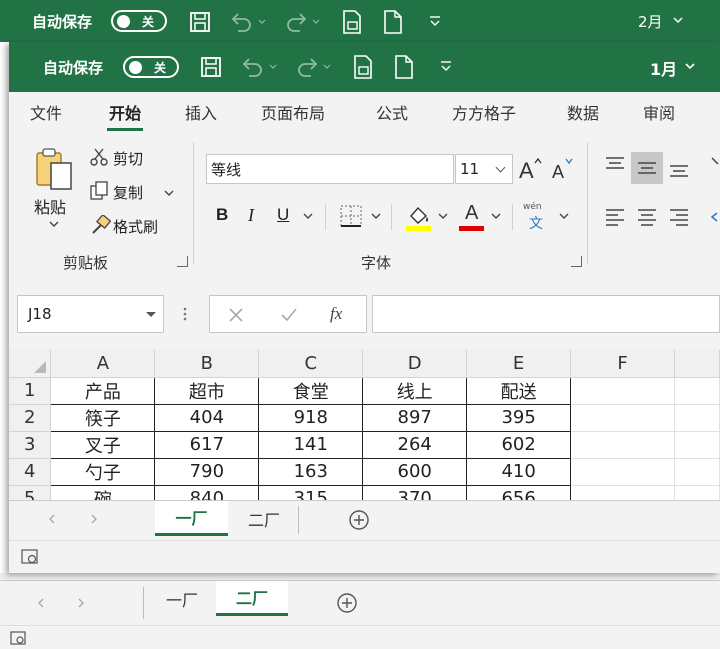 The image size is (720, 649). I want to click on column-header: D, so click(415, 364).